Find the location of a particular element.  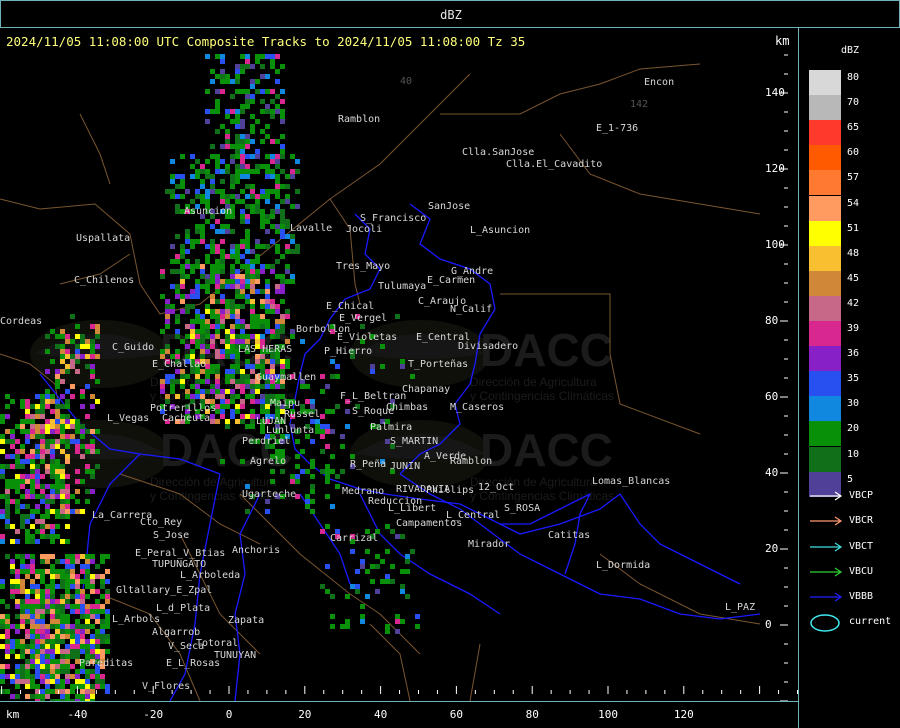

x-tick-label: 120 is located at coordinates (683, 714).